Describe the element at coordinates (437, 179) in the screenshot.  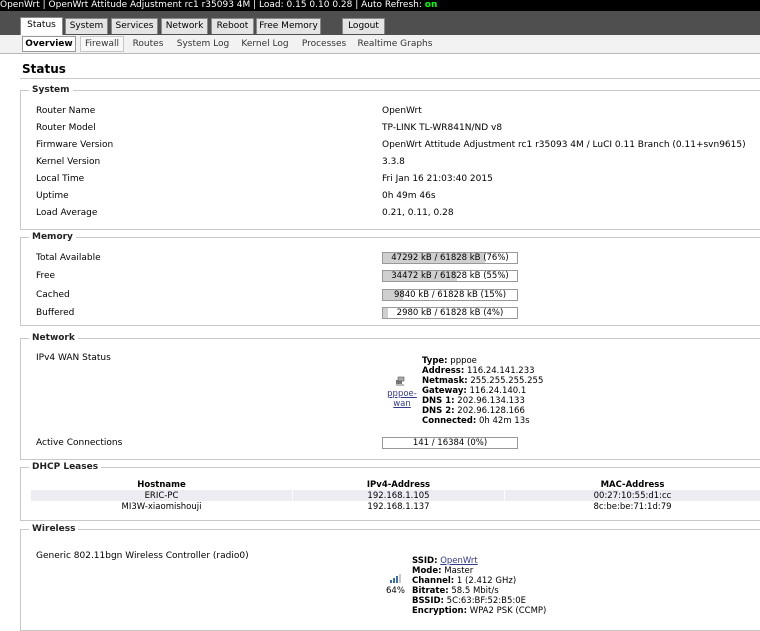
I see `local-time-value: Fri Jan 16 21:03:40 2015` at that location.